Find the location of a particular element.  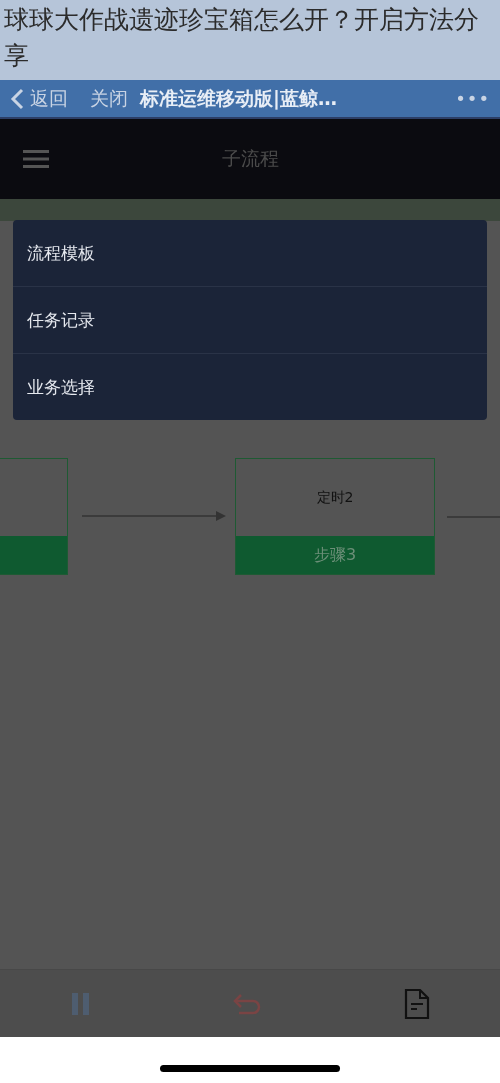

menu-item: 流程模板 is located at coordinates (250, 253).